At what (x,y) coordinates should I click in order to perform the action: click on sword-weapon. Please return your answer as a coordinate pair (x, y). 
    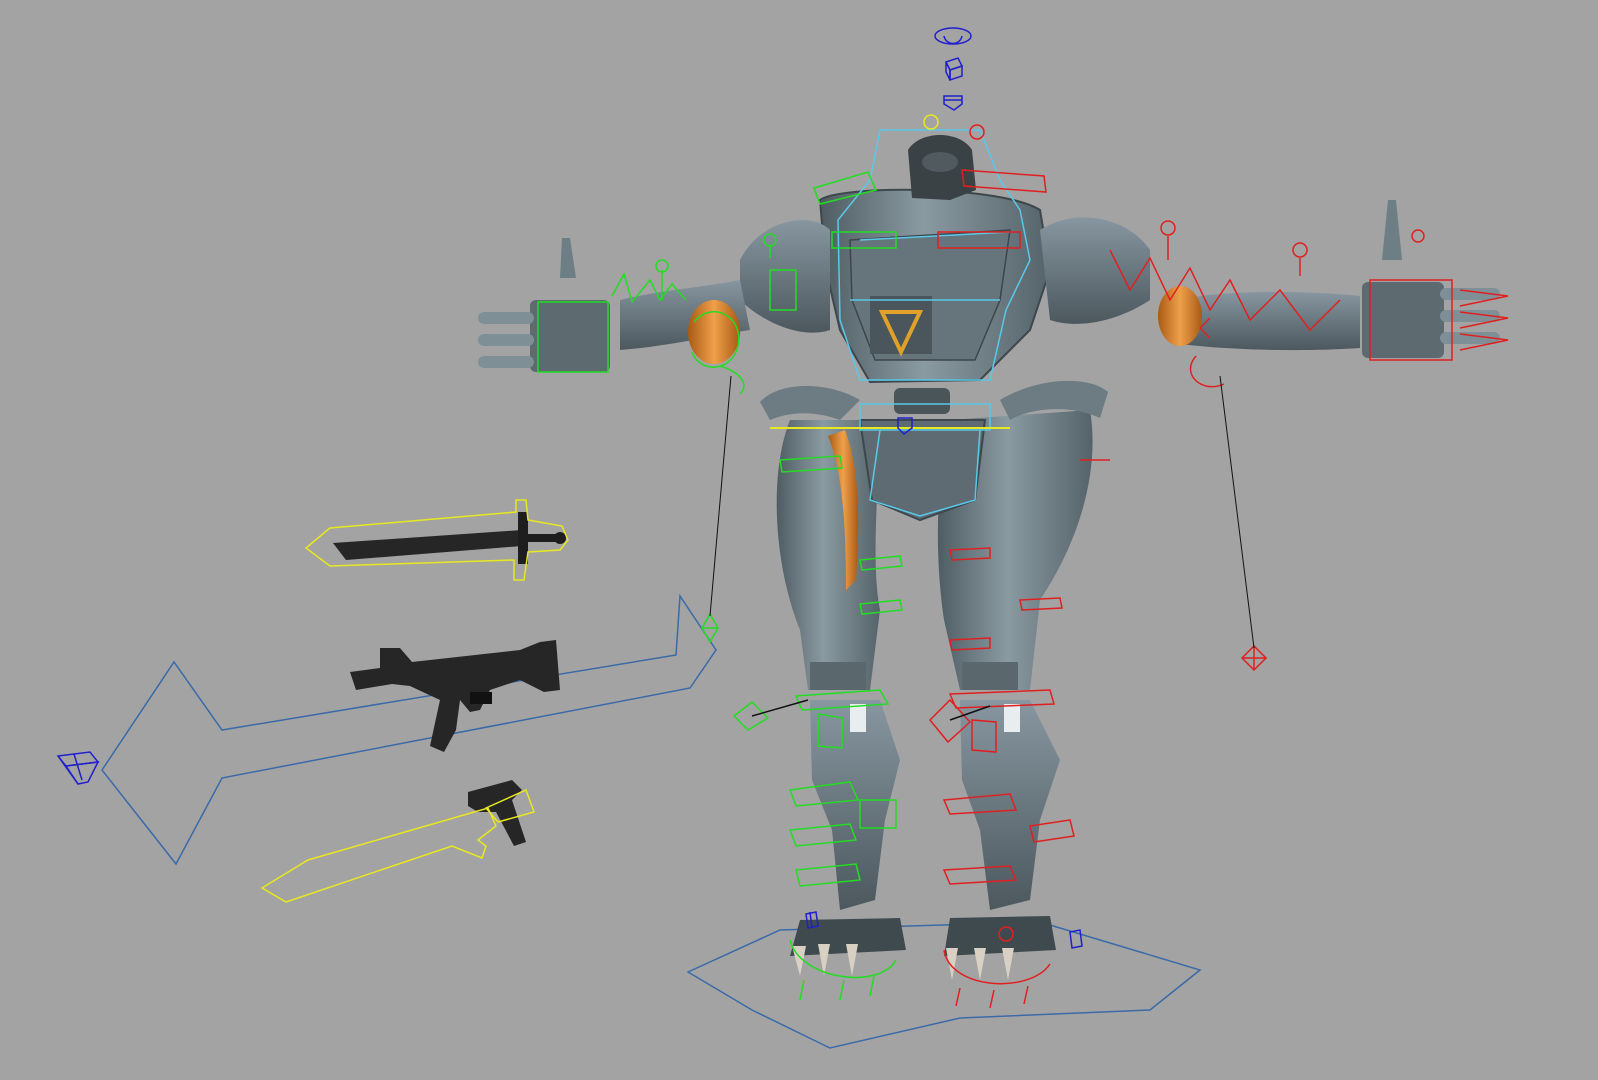
    Looking at the image, I should click on (436, 540).